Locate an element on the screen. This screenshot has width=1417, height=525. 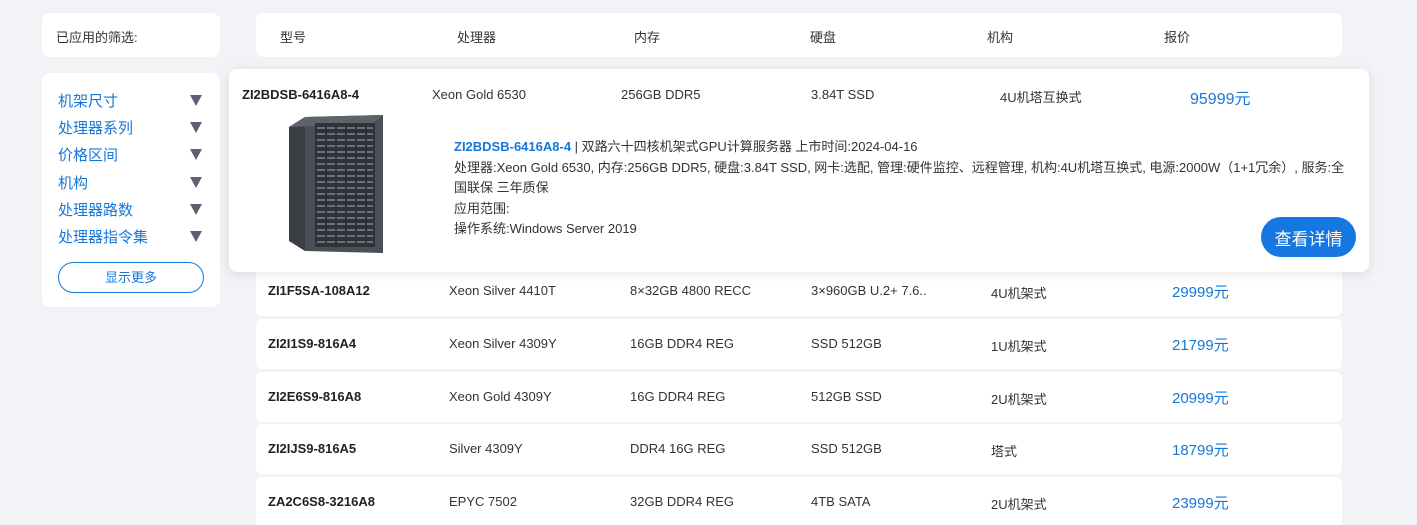
filter-cpu-series: 处理器系列 is located at coordinates (131, 127).